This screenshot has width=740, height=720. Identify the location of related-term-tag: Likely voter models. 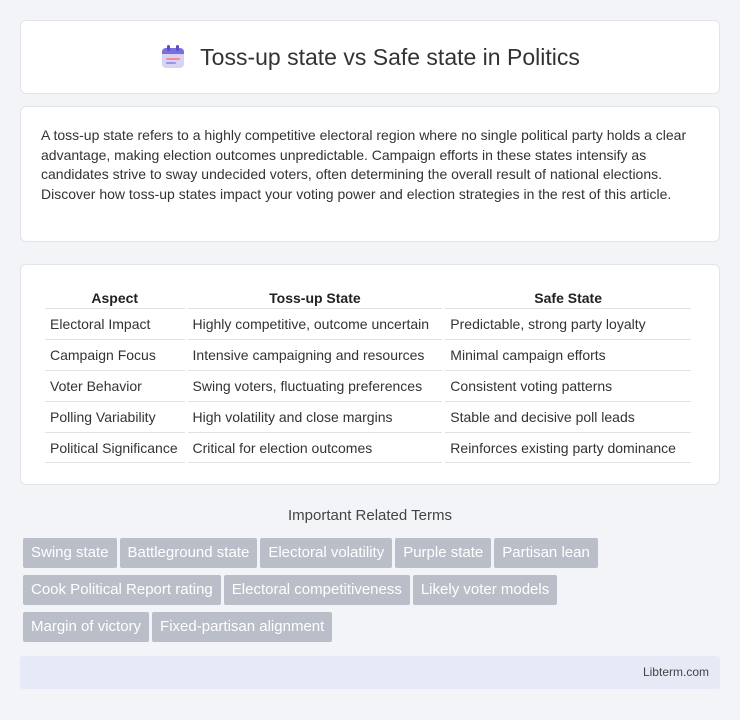
(485, 590).